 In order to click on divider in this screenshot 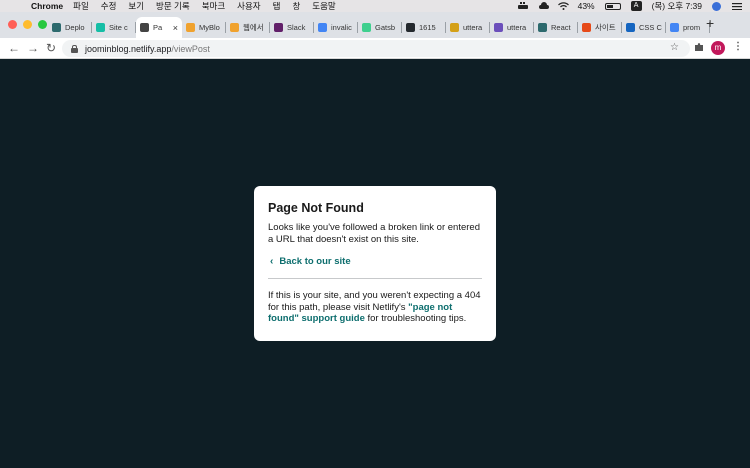, I will do `click(375, 278)`.